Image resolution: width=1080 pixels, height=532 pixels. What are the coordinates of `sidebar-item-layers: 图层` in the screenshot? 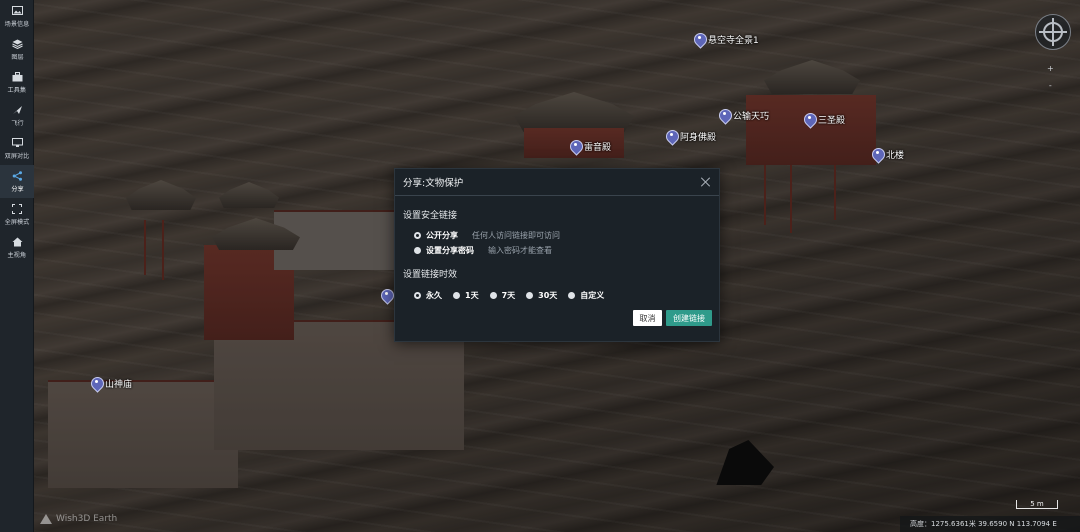 It's located at (17, 49).